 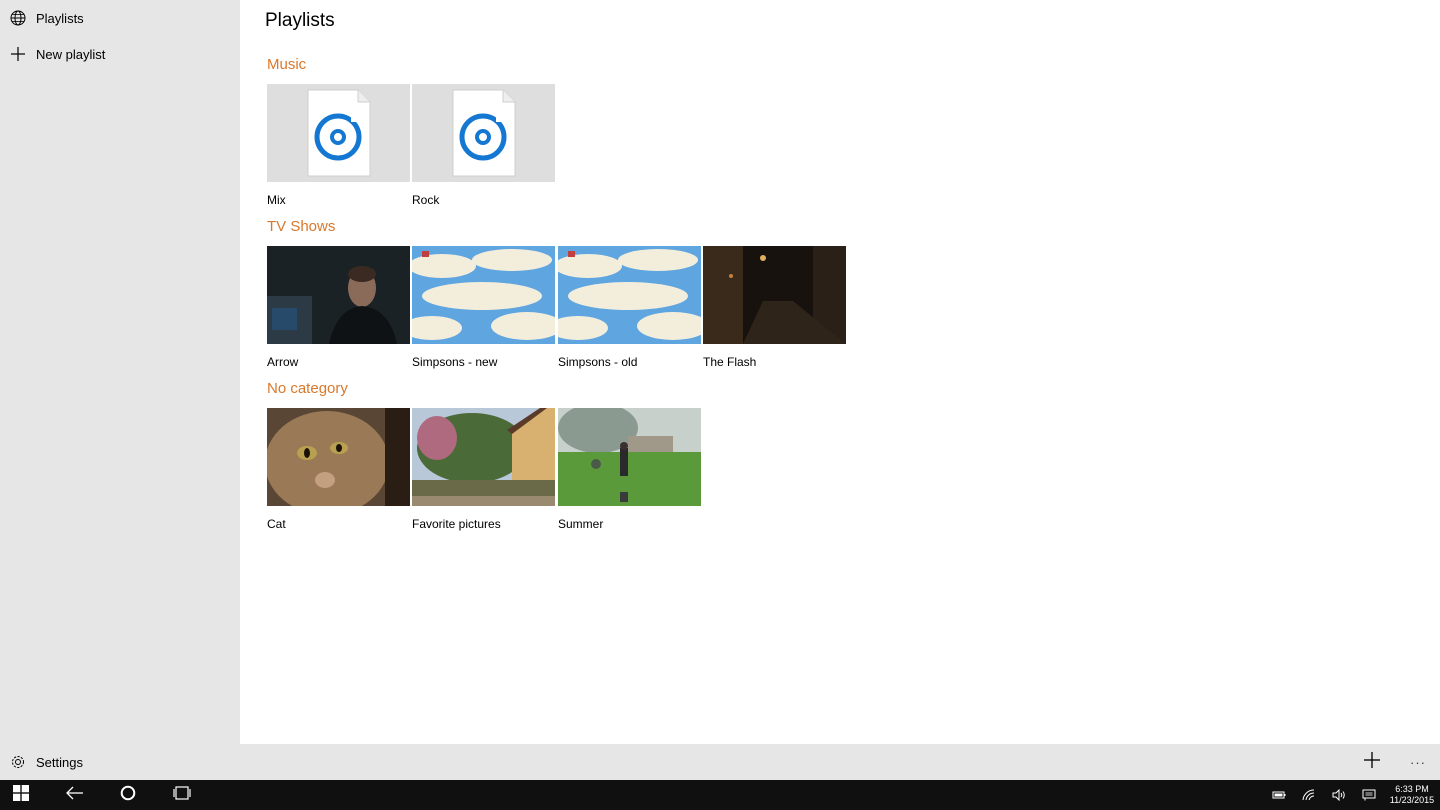 I want to click on system-tray: 6:33 PM 11/23/2015, so click(x=1352, y=795).